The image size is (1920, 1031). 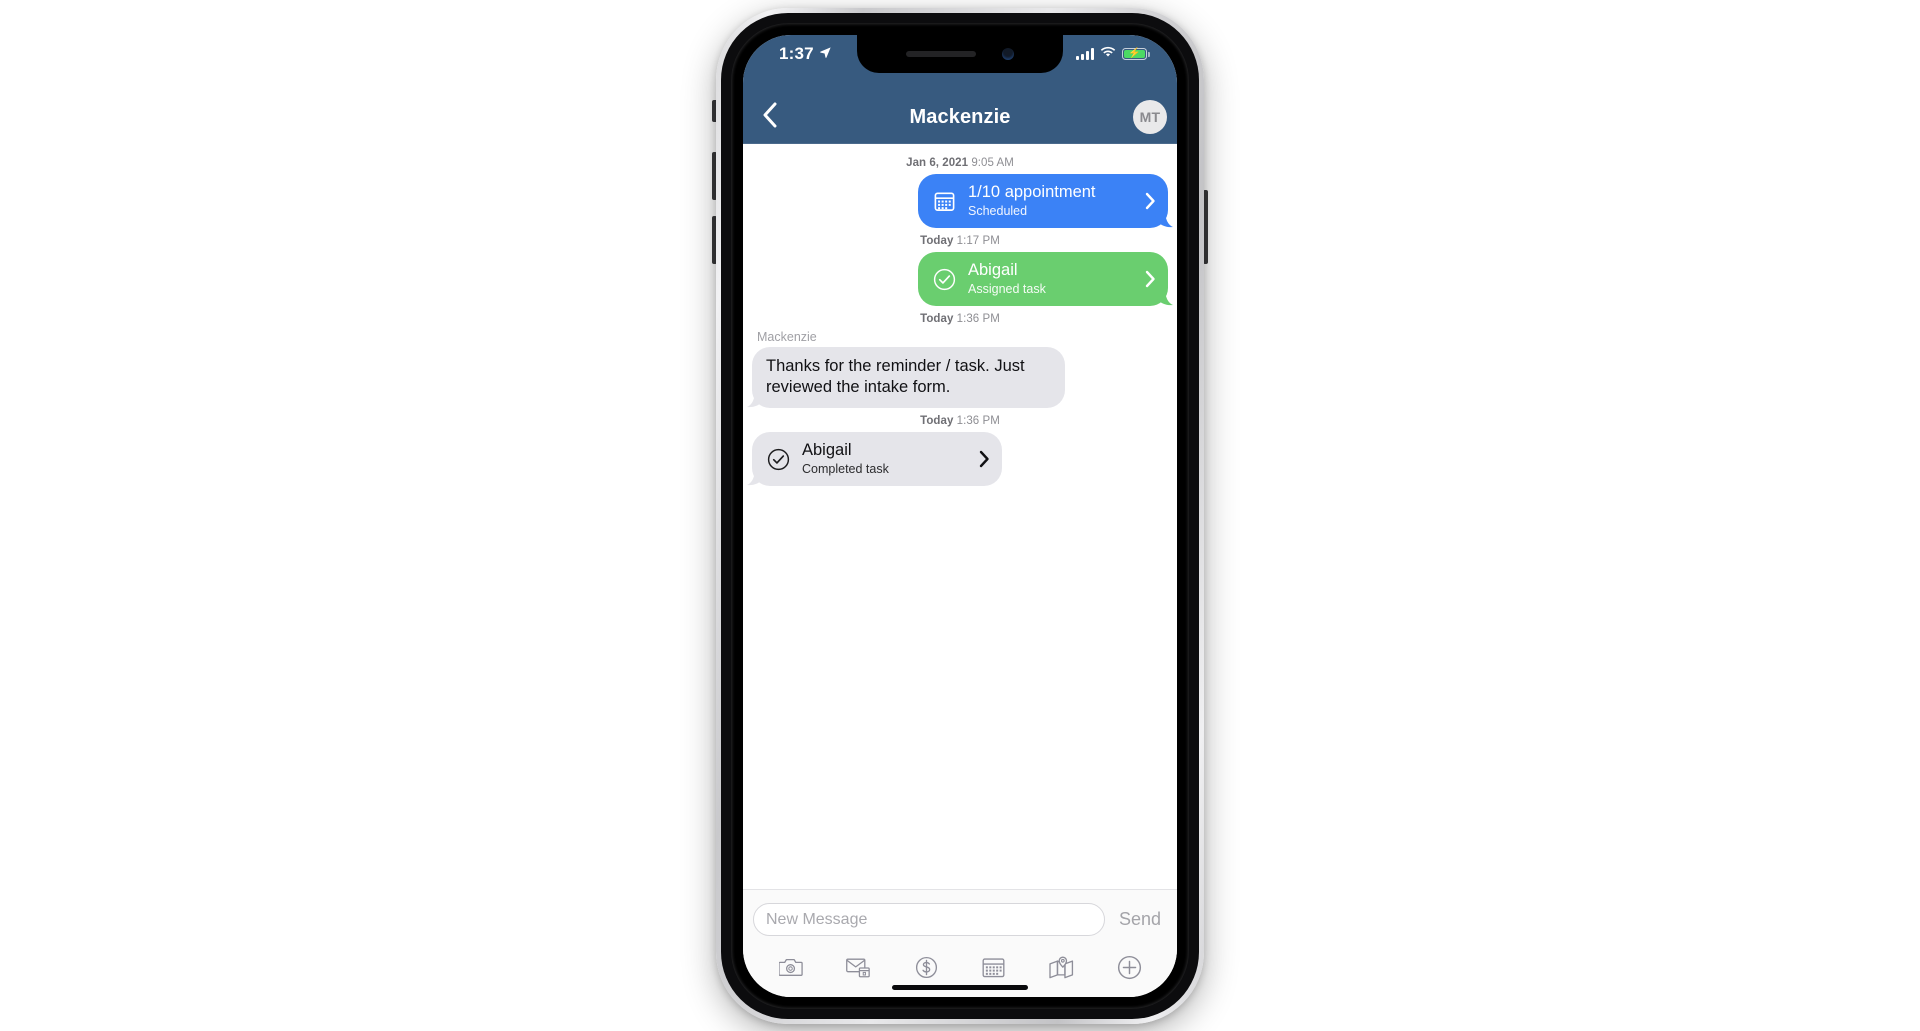 I want to click on completed-task-card-bubble: Abigail Completed task, so click(x=874, y=459).